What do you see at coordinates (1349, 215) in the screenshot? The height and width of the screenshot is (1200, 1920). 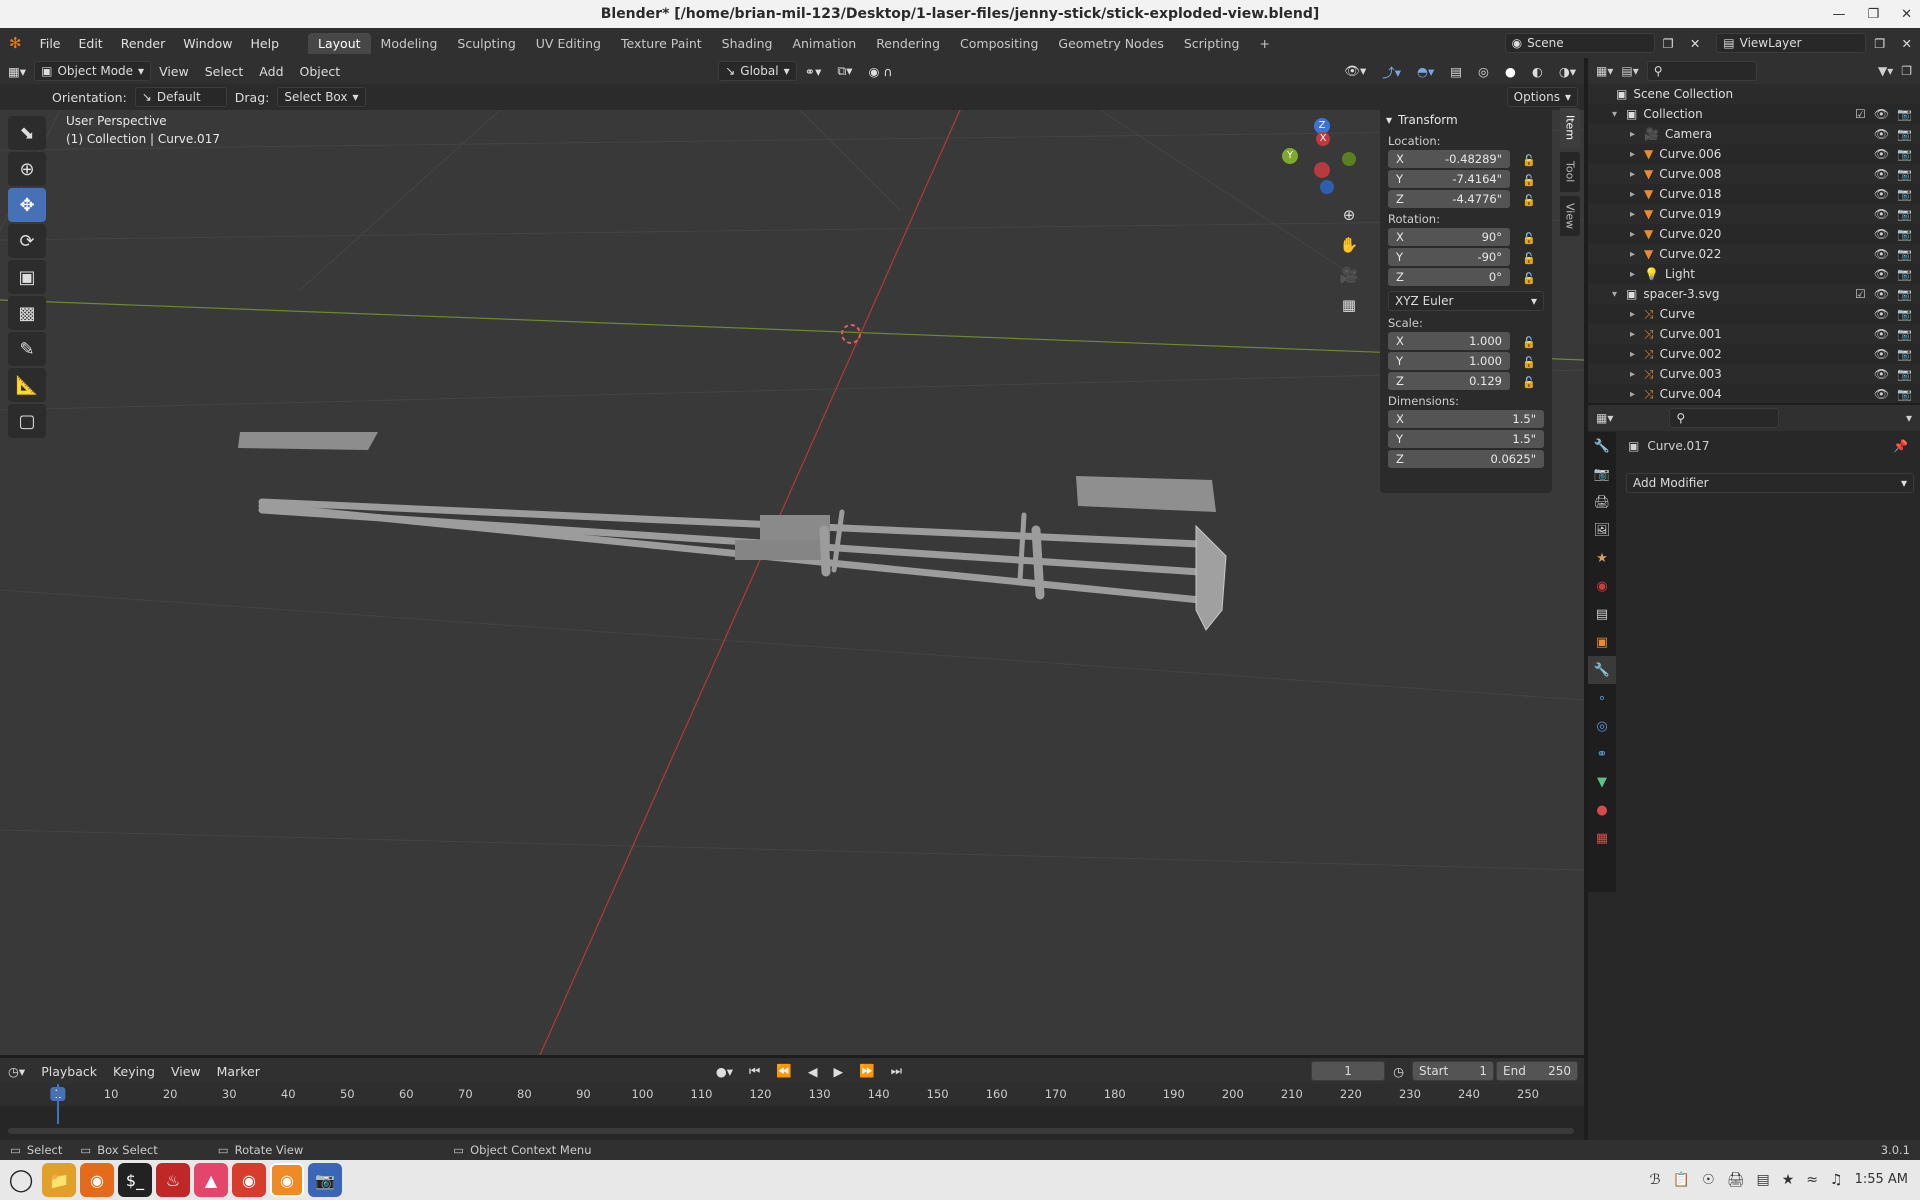 I see `zoom-icon: ⊕` at bounding box center [1349, 215].